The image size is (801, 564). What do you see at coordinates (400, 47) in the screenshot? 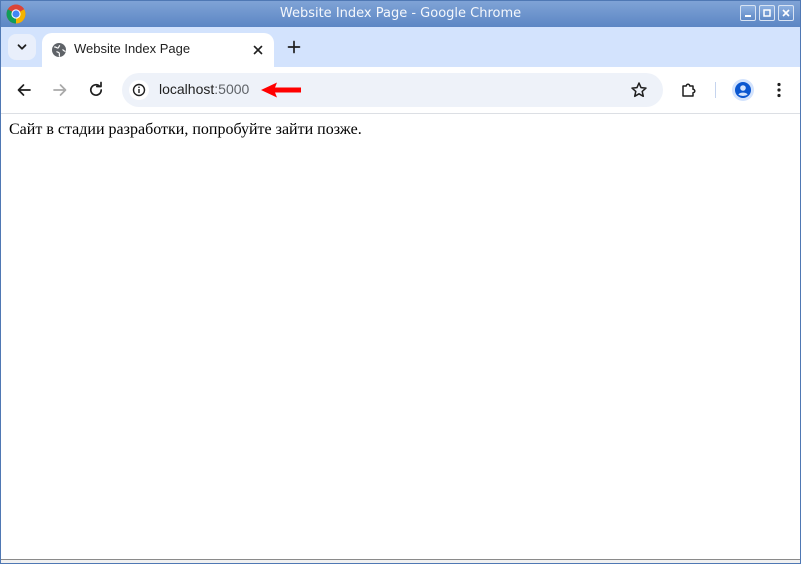
I see `tab-strip: Website Index Page` at bounding box center [400, 47].